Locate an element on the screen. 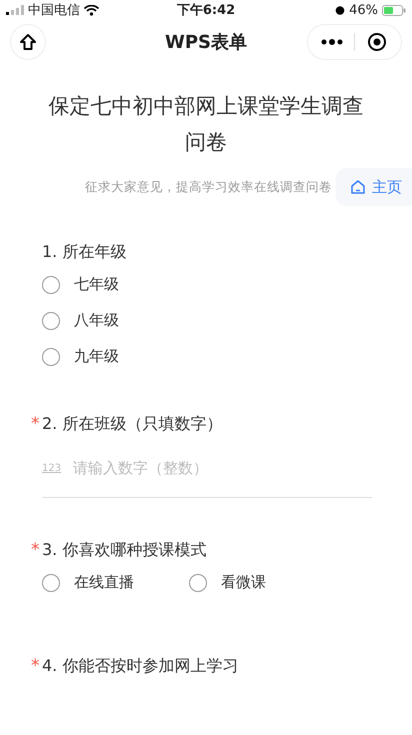  nav-title: WPS表单 is located at coordinates (206, 42).